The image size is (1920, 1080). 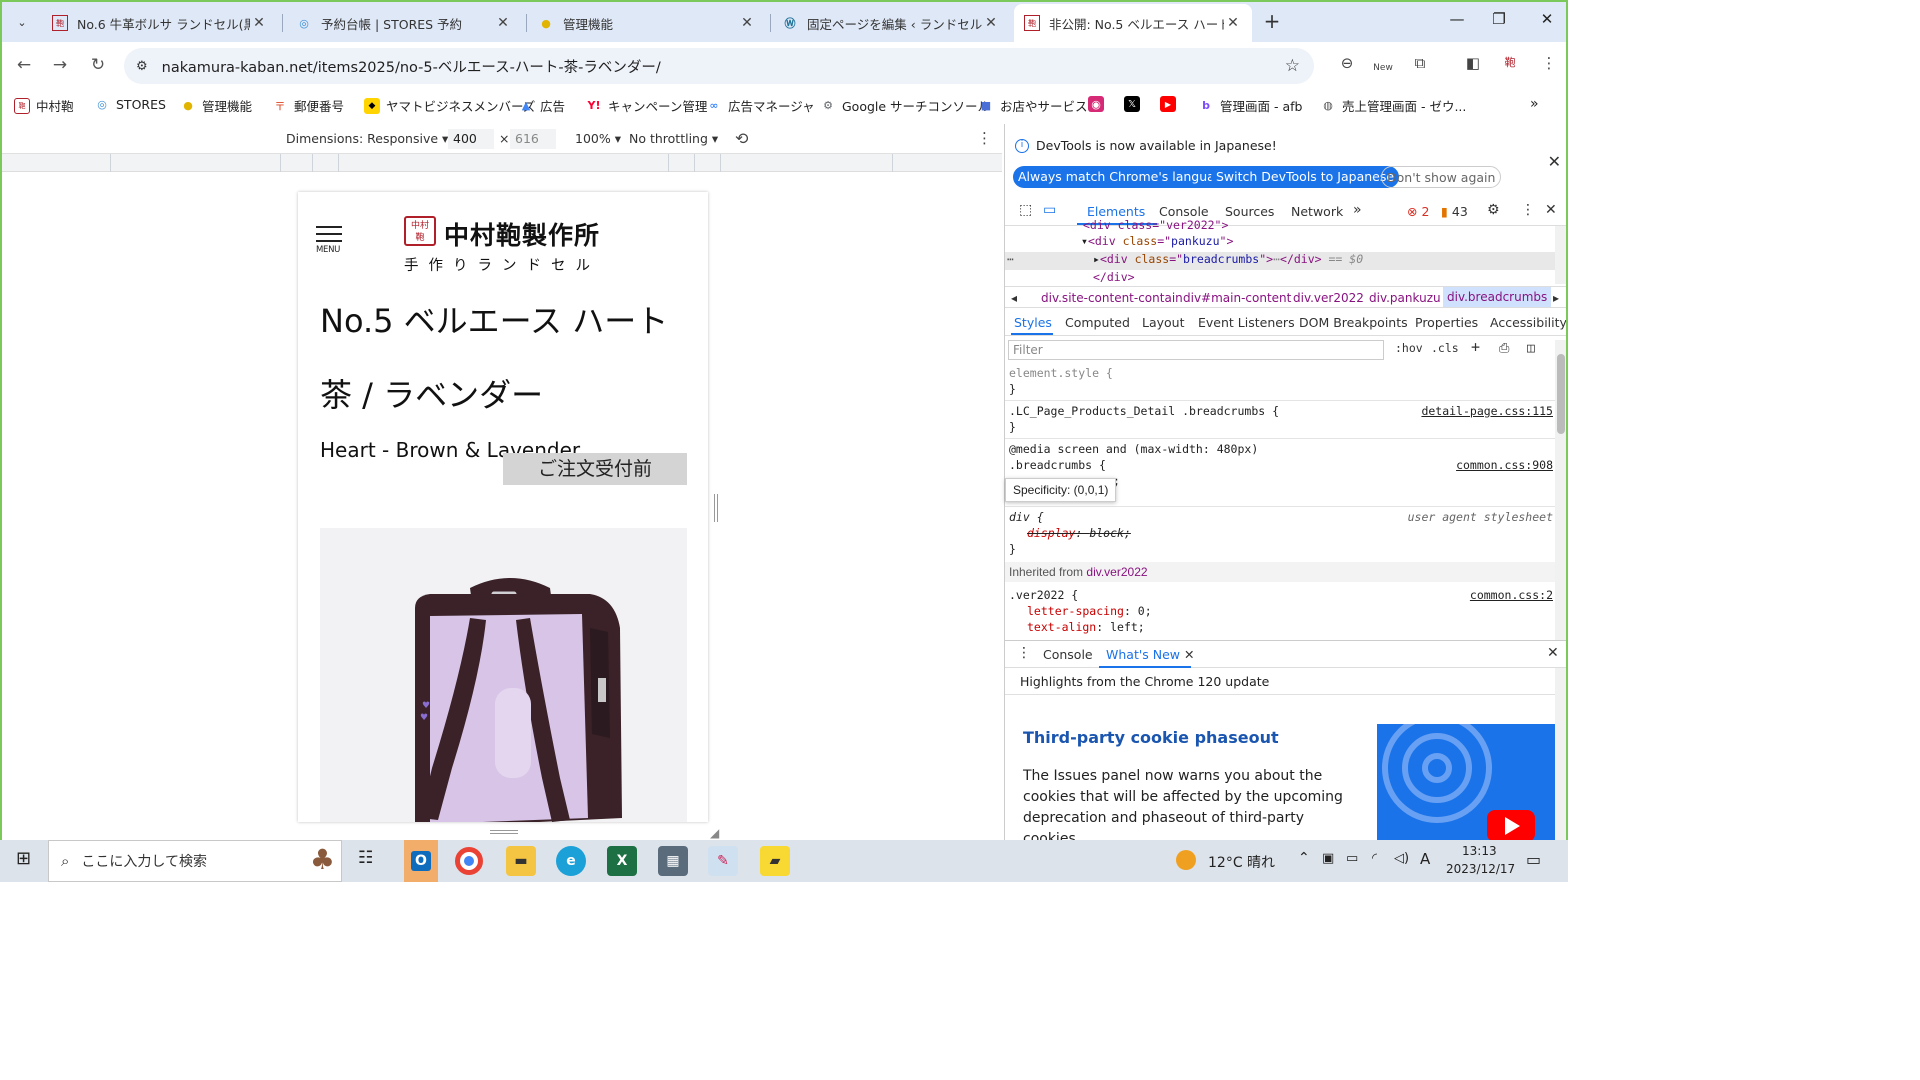 What do you see at coordinates (1357, 210) in the screenshot?
I see `more-tabs-icon: »` at bounding box center [1357, 210].